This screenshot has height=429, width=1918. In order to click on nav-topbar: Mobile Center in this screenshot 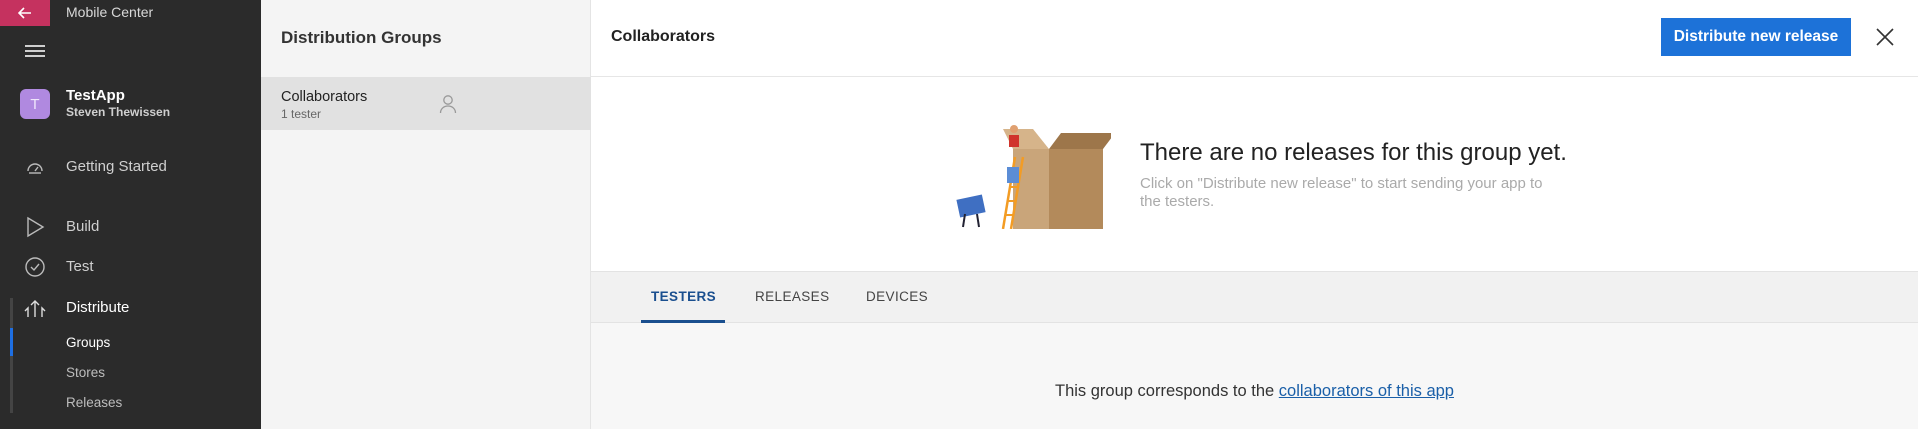, I will do `click(130, 13)`.